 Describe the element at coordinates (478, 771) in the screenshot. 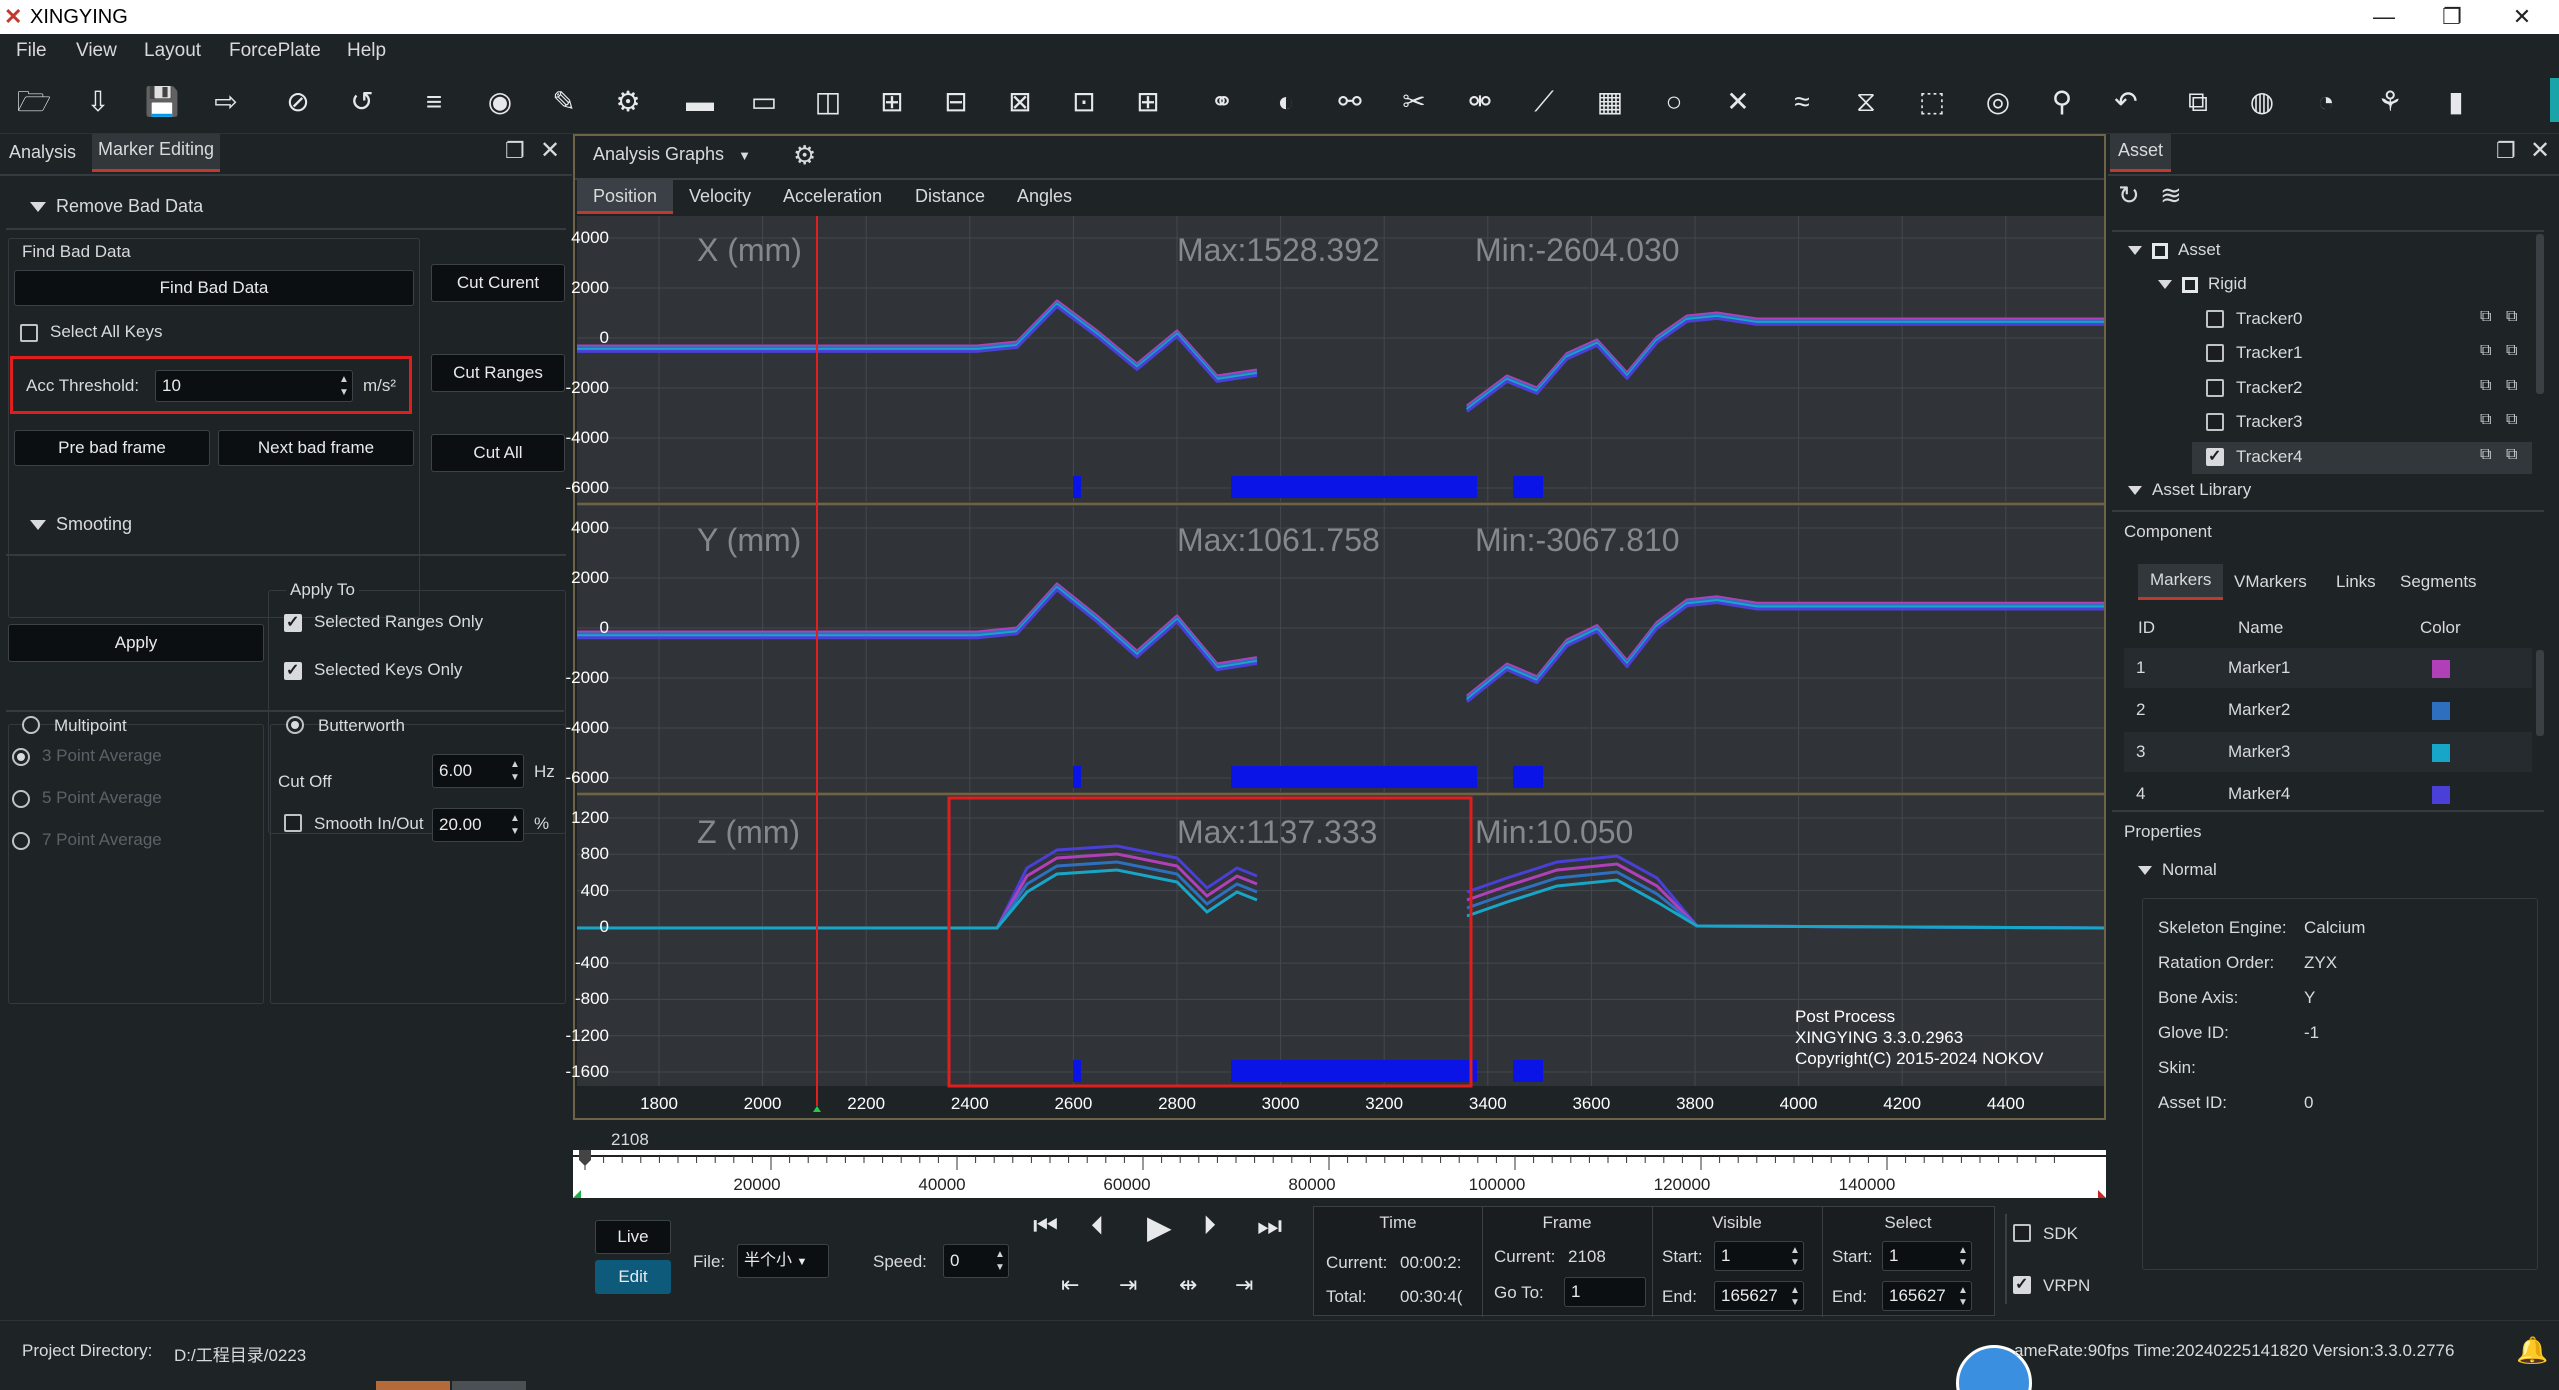

I see `cutoff-input: 6.00 ▲ ▼` at that location.